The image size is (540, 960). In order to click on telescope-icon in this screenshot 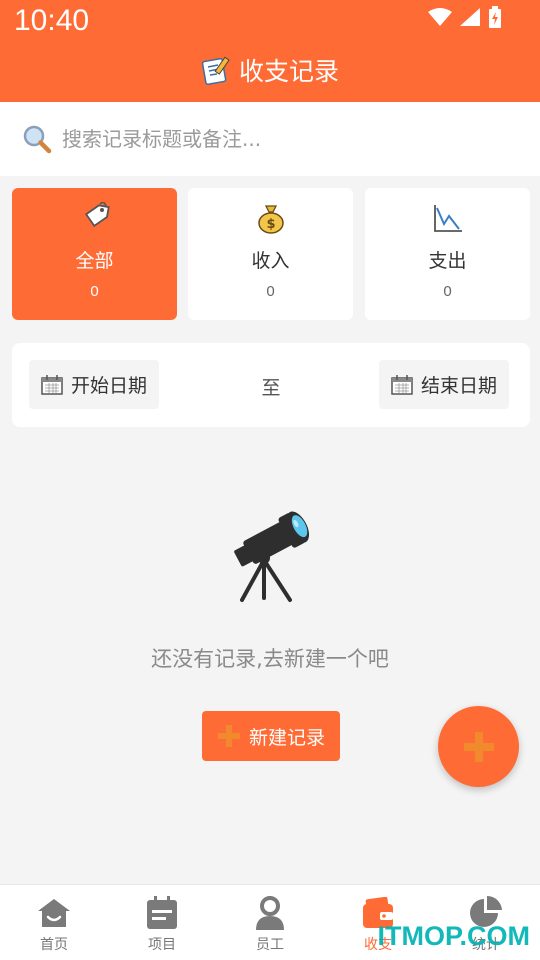, I will do `click(272, 556)`.